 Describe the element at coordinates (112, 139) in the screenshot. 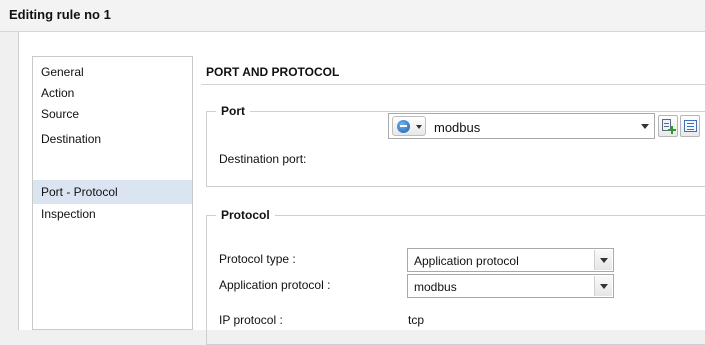

I see `nav-item-destination: Destination` at that location.